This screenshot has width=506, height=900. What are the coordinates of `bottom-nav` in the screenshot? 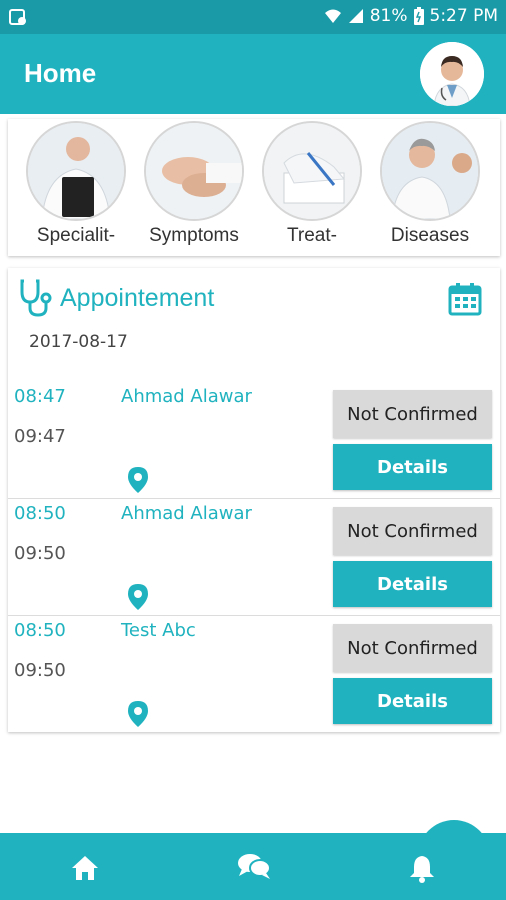 It's located at (253, 866).